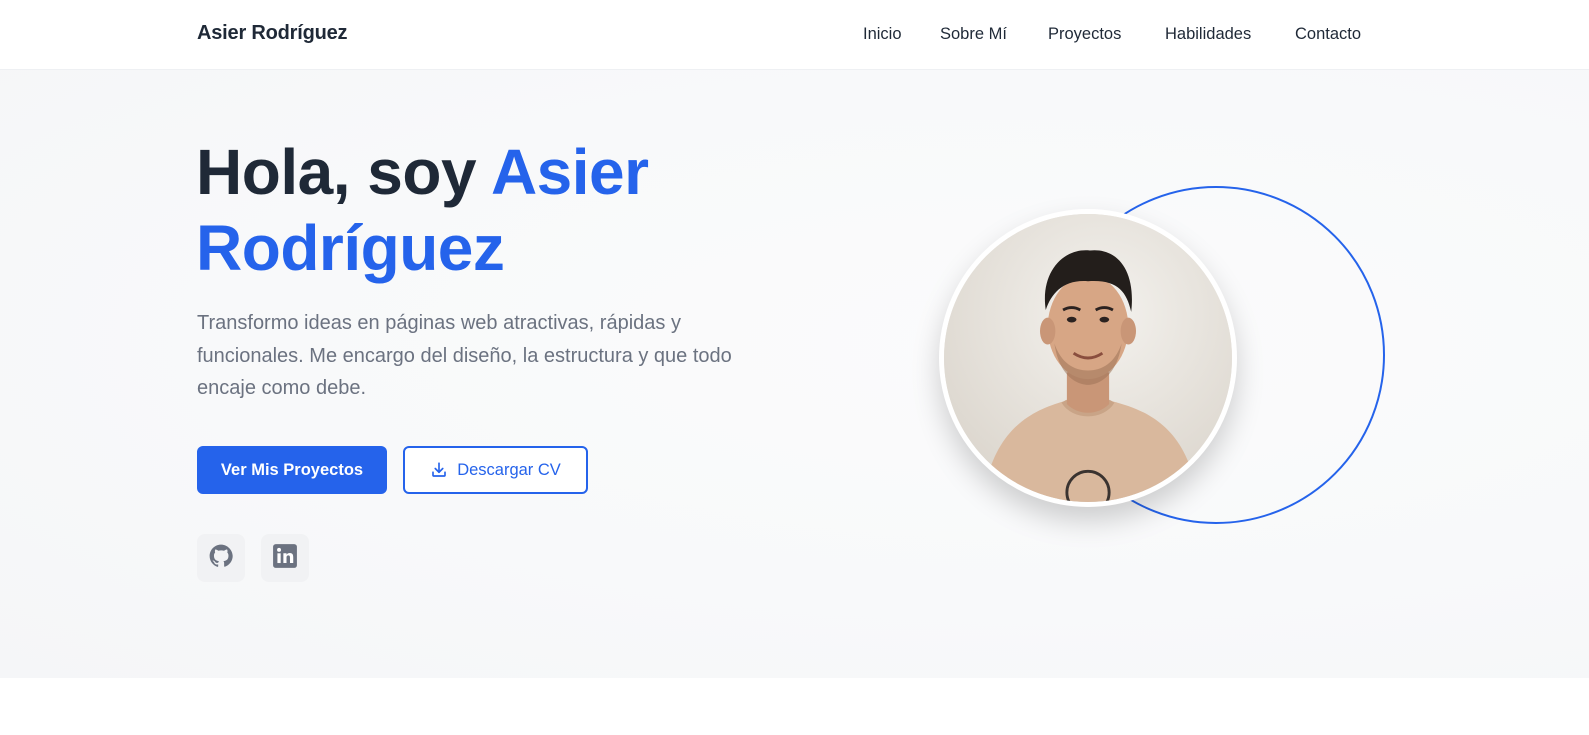 The height and width of the screenshot is (735, 1589). I want to click on hero-name-last: Rodríguez, so click(350, 248).